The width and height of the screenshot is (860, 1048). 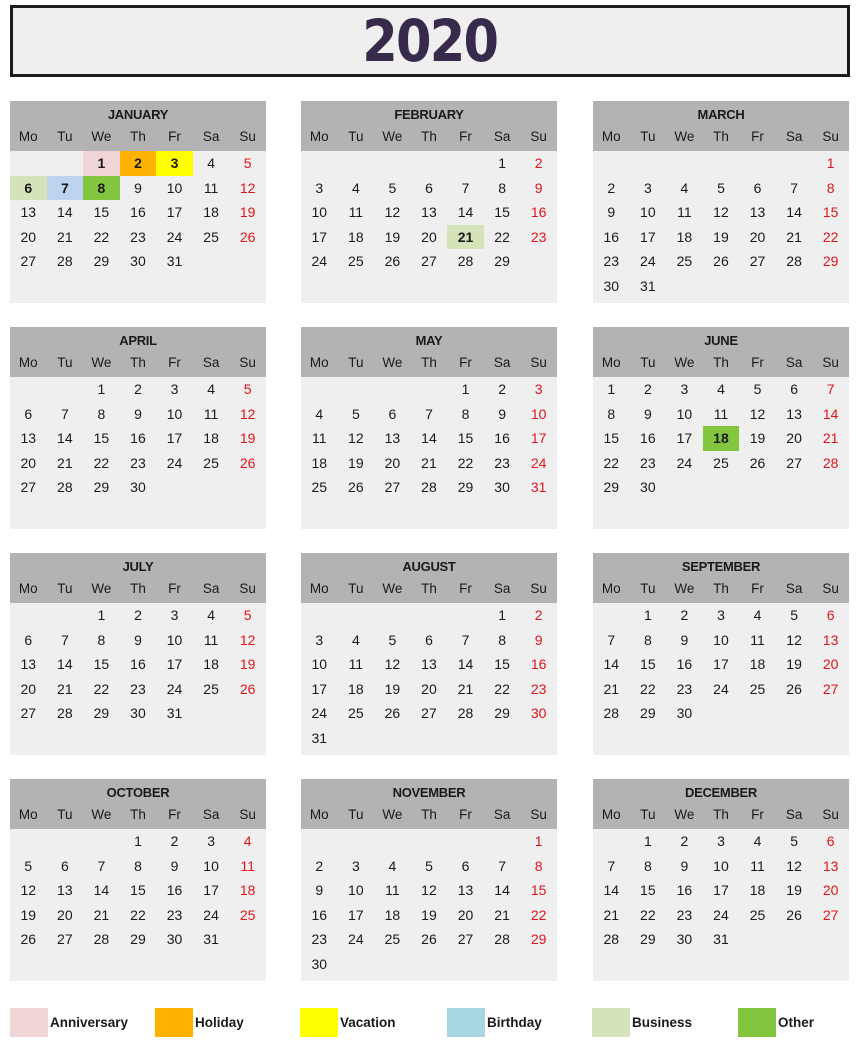 I want to click on day-cell: 6, so click(x=28, y=188).